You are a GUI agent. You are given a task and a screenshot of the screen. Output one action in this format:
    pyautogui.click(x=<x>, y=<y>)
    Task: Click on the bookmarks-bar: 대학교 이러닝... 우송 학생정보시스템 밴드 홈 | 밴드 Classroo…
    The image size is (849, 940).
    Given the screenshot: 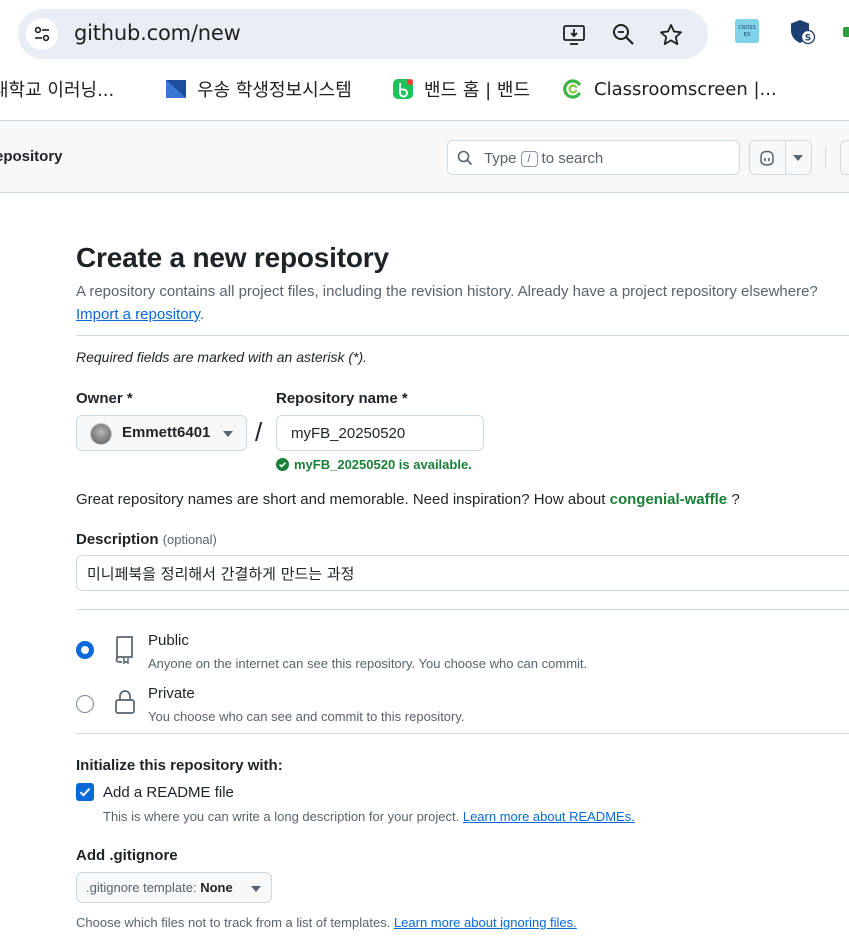 What is the action you would take?
    pyautogui.click(x=424, y=90)
    